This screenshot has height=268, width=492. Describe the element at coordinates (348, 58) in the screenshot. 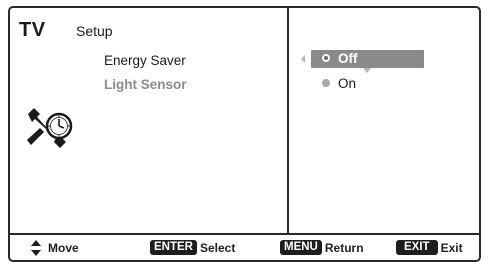

I see `option-off-label: Off` at that location.